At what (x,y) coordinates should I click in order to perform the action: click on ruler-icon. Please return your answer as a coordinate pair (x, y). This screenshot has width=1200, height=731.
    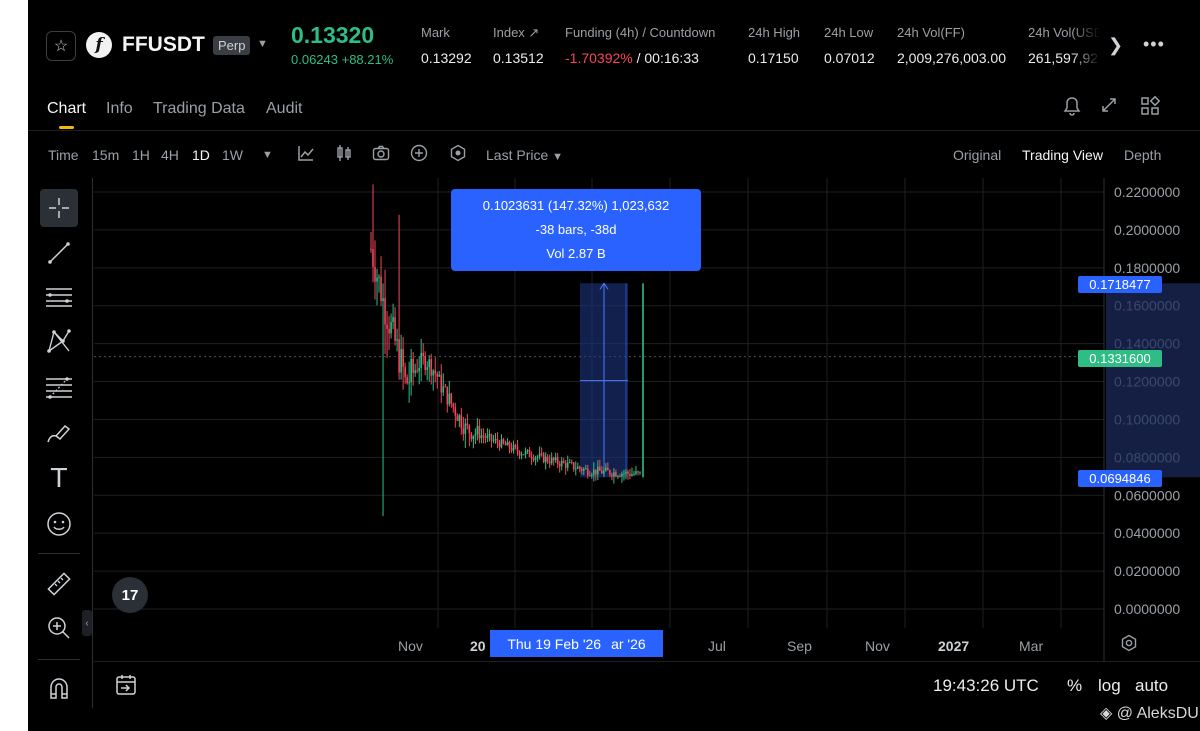
    Looking at the image, I should click on (59, 584).